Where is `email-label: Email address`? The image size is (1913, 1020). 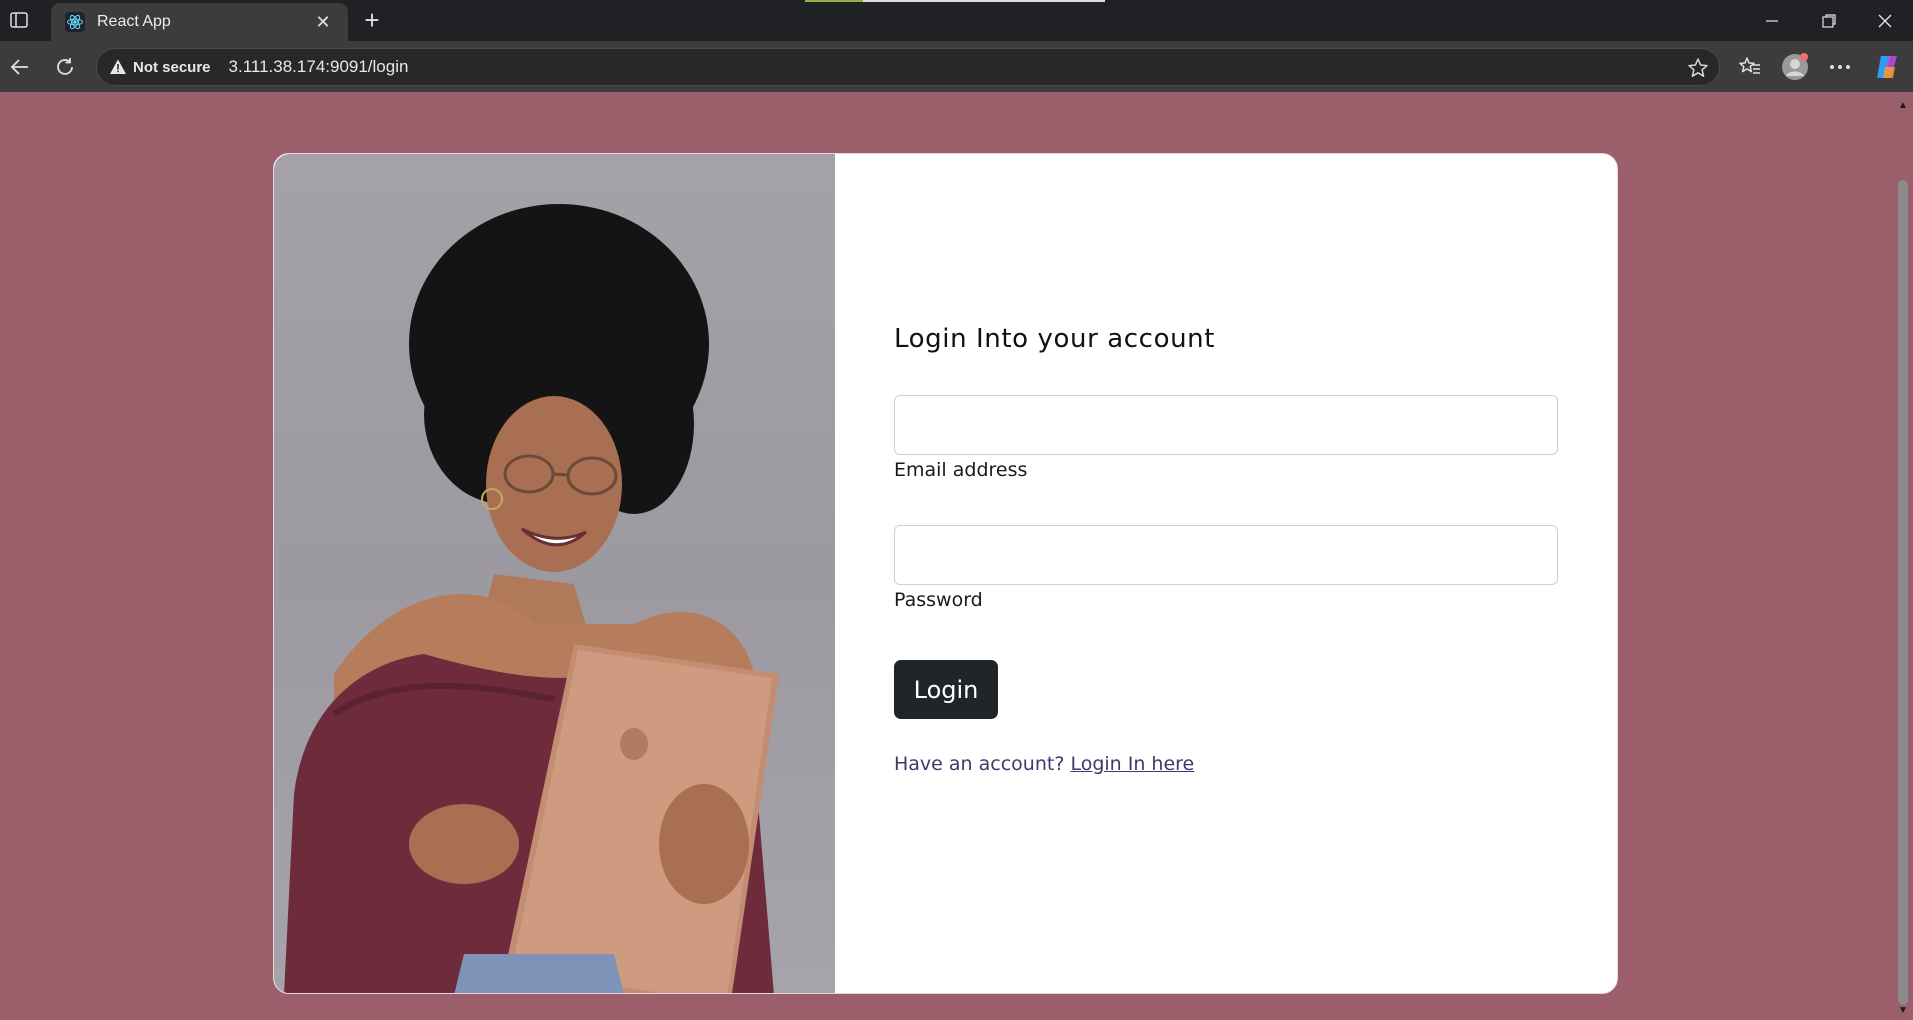
email-label: Email address is located at coordinates (961, 470).